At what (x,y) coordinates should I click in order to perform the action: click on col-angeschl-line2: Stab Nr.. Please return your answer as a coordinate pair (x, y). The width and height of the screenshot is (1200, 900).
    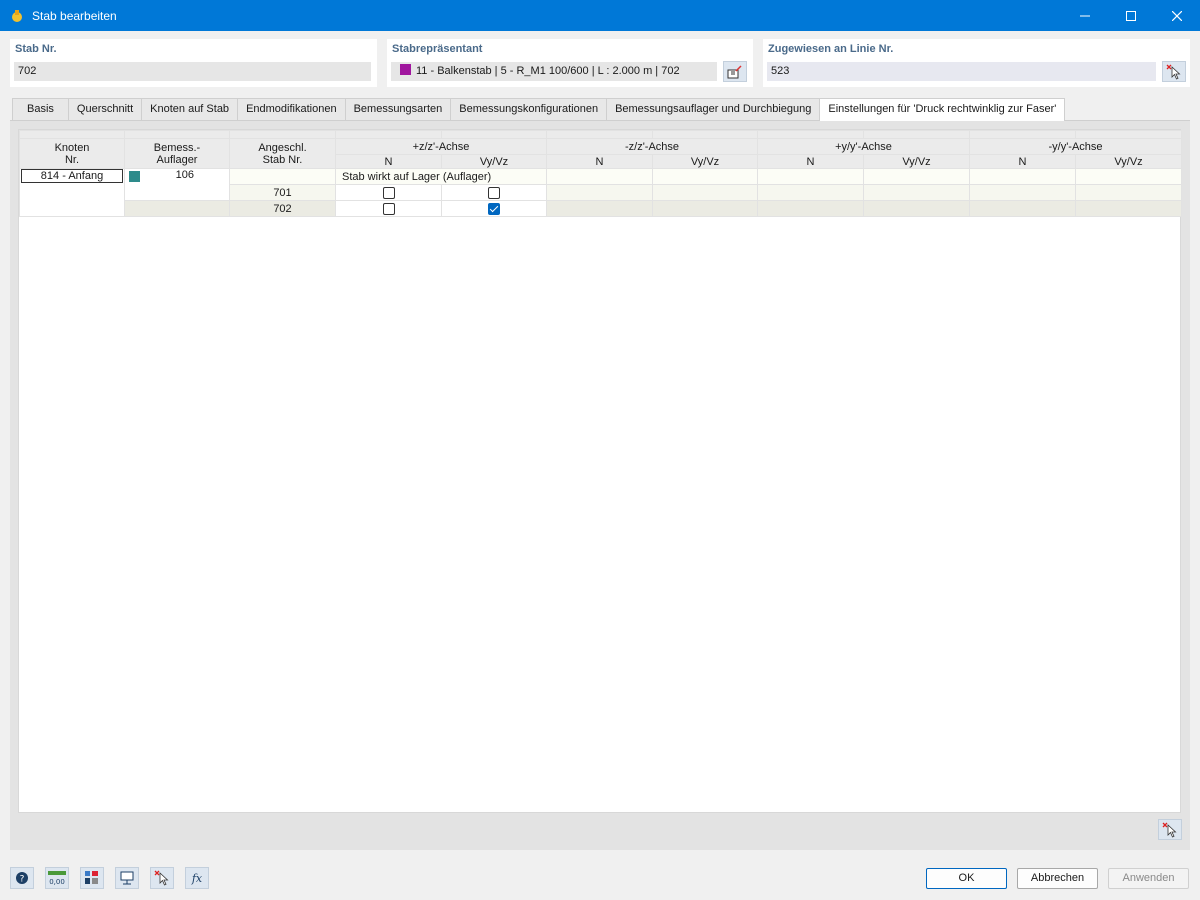
    Looking at the image, I should click on (282, 159).